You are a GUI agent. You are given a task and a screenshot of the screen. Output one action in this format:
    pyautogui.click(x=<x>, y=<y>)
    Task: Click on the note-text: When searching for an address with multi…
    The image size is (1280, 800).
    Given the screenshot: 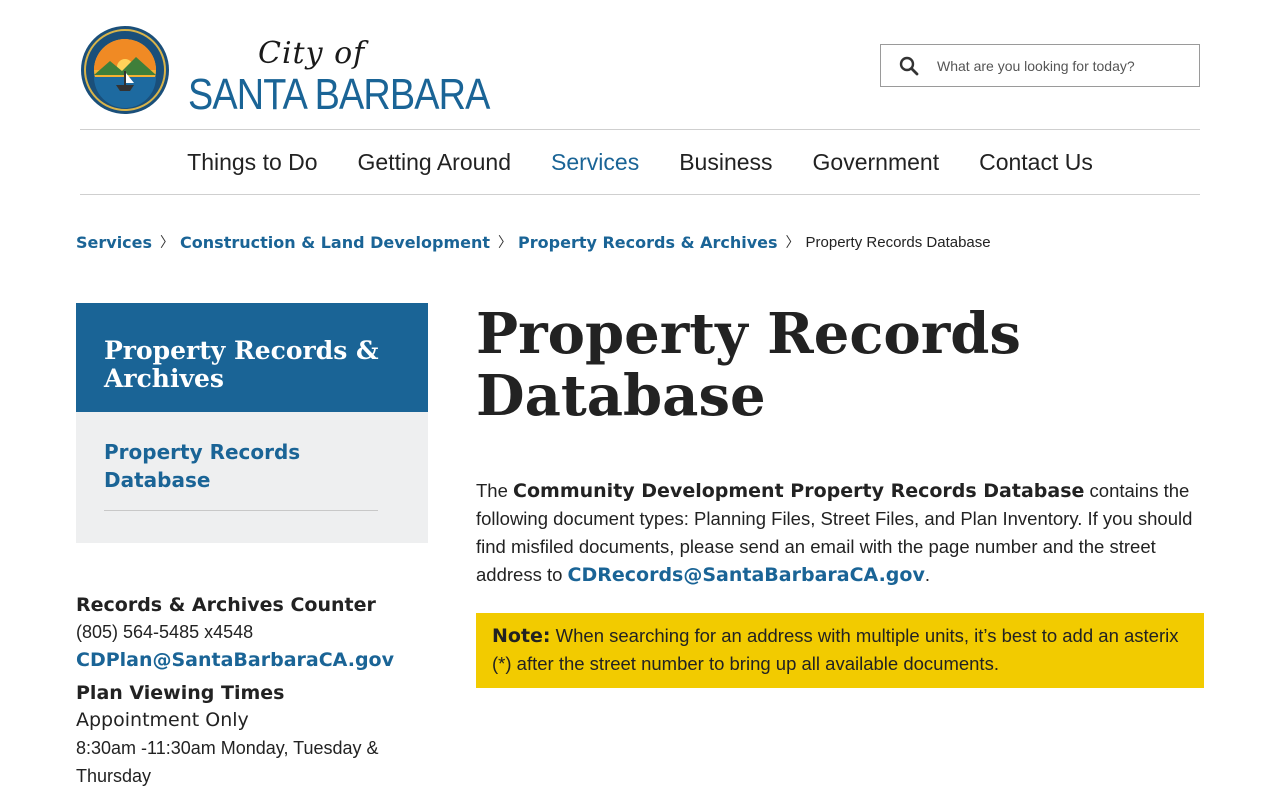 What is the action you would take?
    pyautogui.click(x=835, y=649)
    